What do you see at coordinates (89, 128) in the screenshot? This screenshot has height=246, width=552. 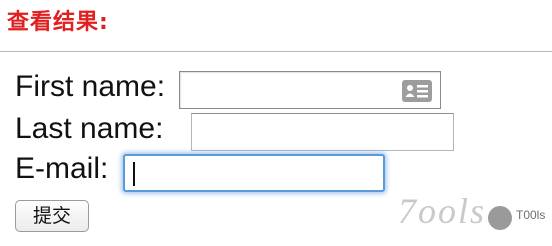 I see `last-name-label: Last name:` at bounding box center [89, 128].